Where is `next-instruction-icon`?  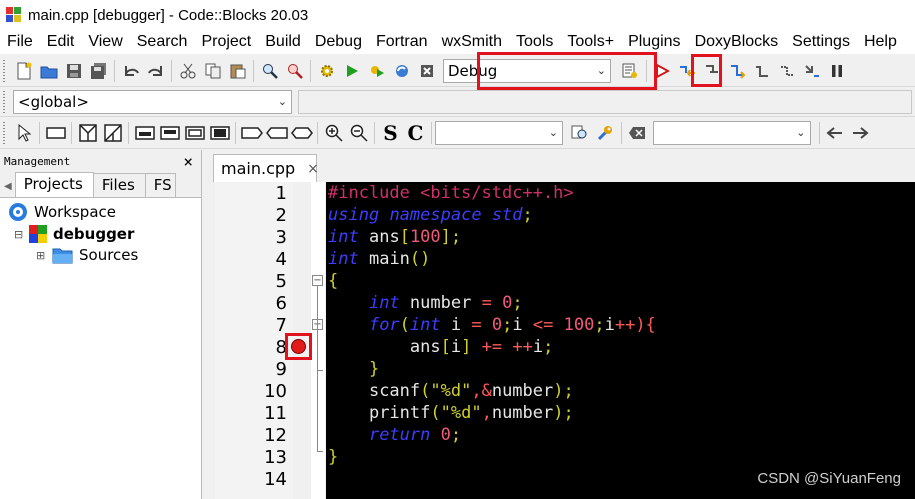 next-instruction-icon is located at coordinates (787, 71).